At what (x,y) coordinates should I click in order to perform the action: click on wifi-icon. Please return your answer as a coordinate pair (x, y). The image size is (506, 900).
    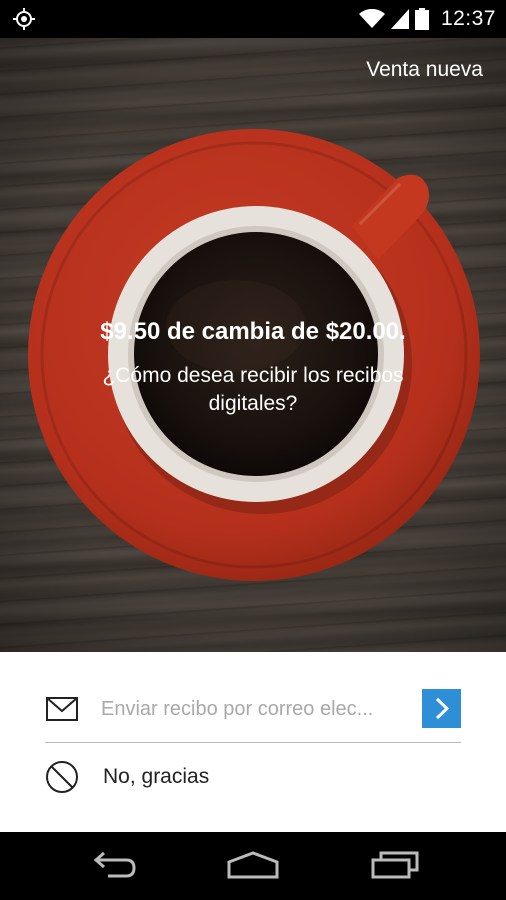
    Looking at the image, I should click on (371, 18).